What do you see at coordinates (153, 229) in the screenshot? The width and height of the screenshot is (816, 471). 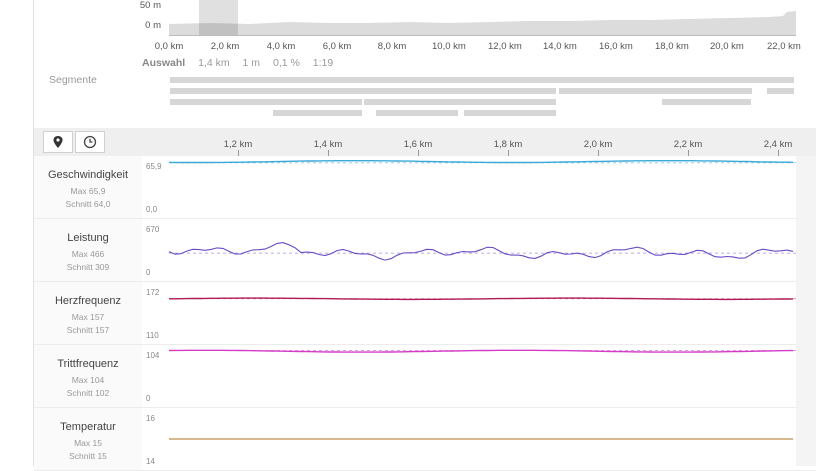 I see `metric-axis-max: 670` at bounding box center [153, 229].